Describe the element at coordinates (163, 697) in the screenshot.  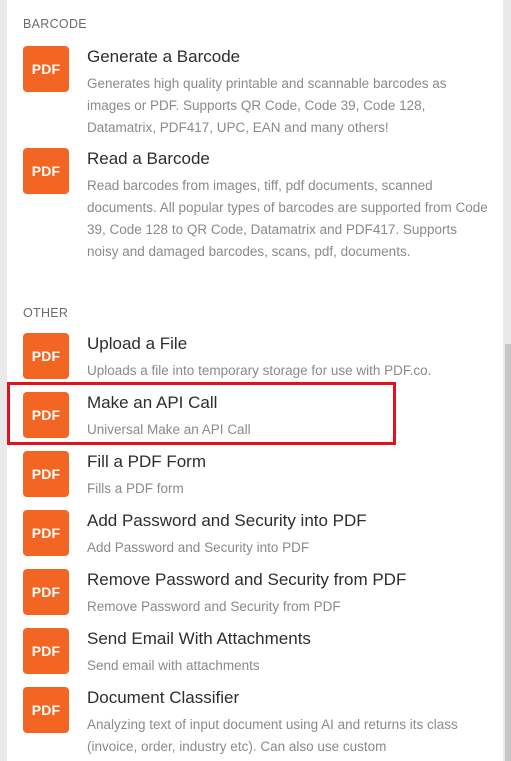
I see `module-title: Document Classifier` at that location.